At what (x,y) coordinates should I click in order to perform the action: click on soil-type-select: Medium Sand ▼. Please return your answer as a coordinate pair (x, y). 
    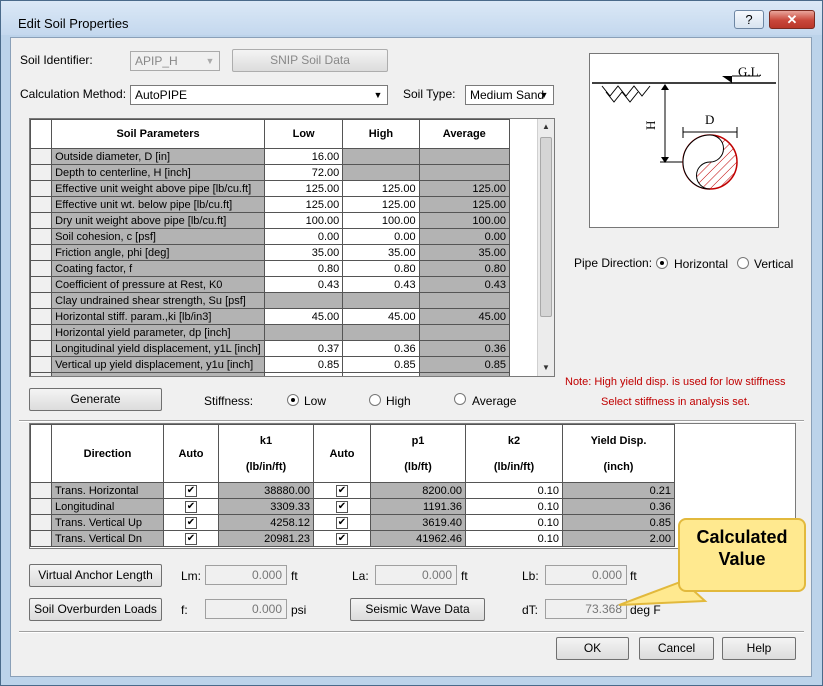
    Looking at the image, I should click on (509, 95).